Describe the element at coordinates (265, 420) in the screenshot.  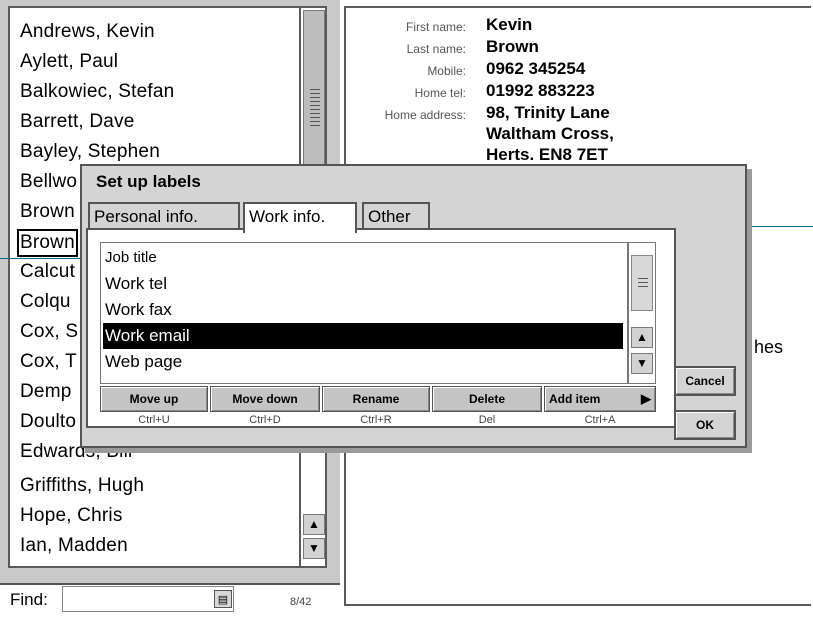
I see `move-down-shortcut: Ctrl+D` at that location.